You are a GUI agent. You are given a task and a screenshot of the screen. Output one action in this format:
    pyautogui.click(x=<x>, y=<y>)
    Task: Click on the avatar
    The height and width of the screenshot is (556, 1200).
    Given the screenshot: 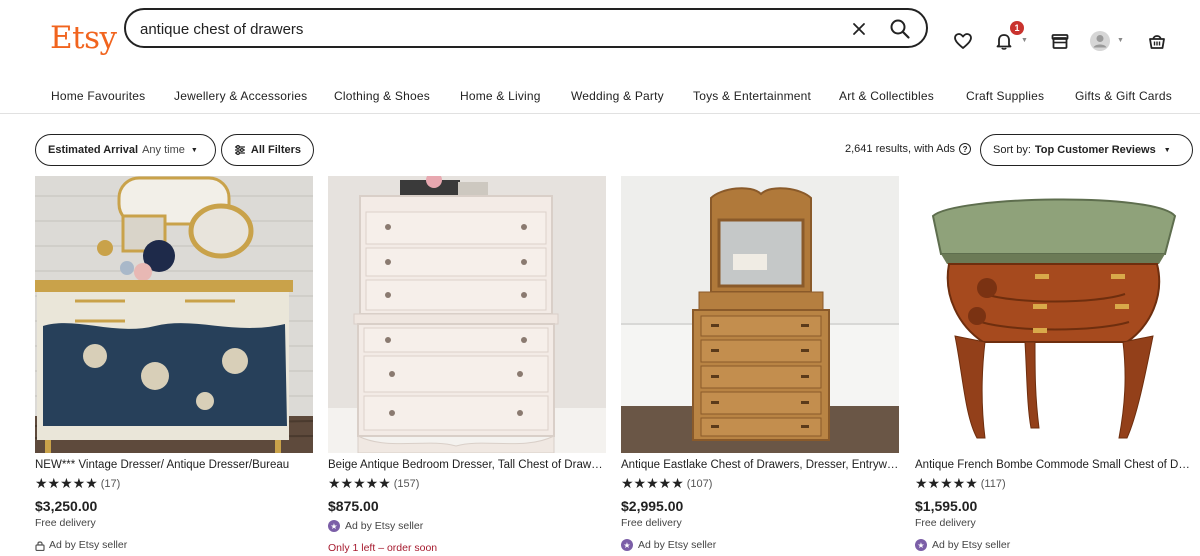 What is the action you would take?
    pyautogui.click(x=1100, y=41)
    